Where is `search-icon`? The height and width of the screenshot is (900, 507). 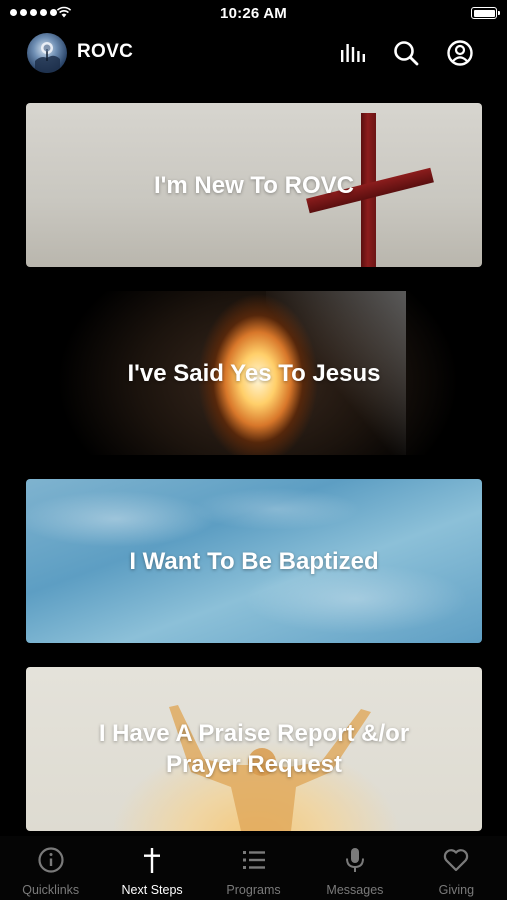 search-icon is located at coordinates (406, 53).